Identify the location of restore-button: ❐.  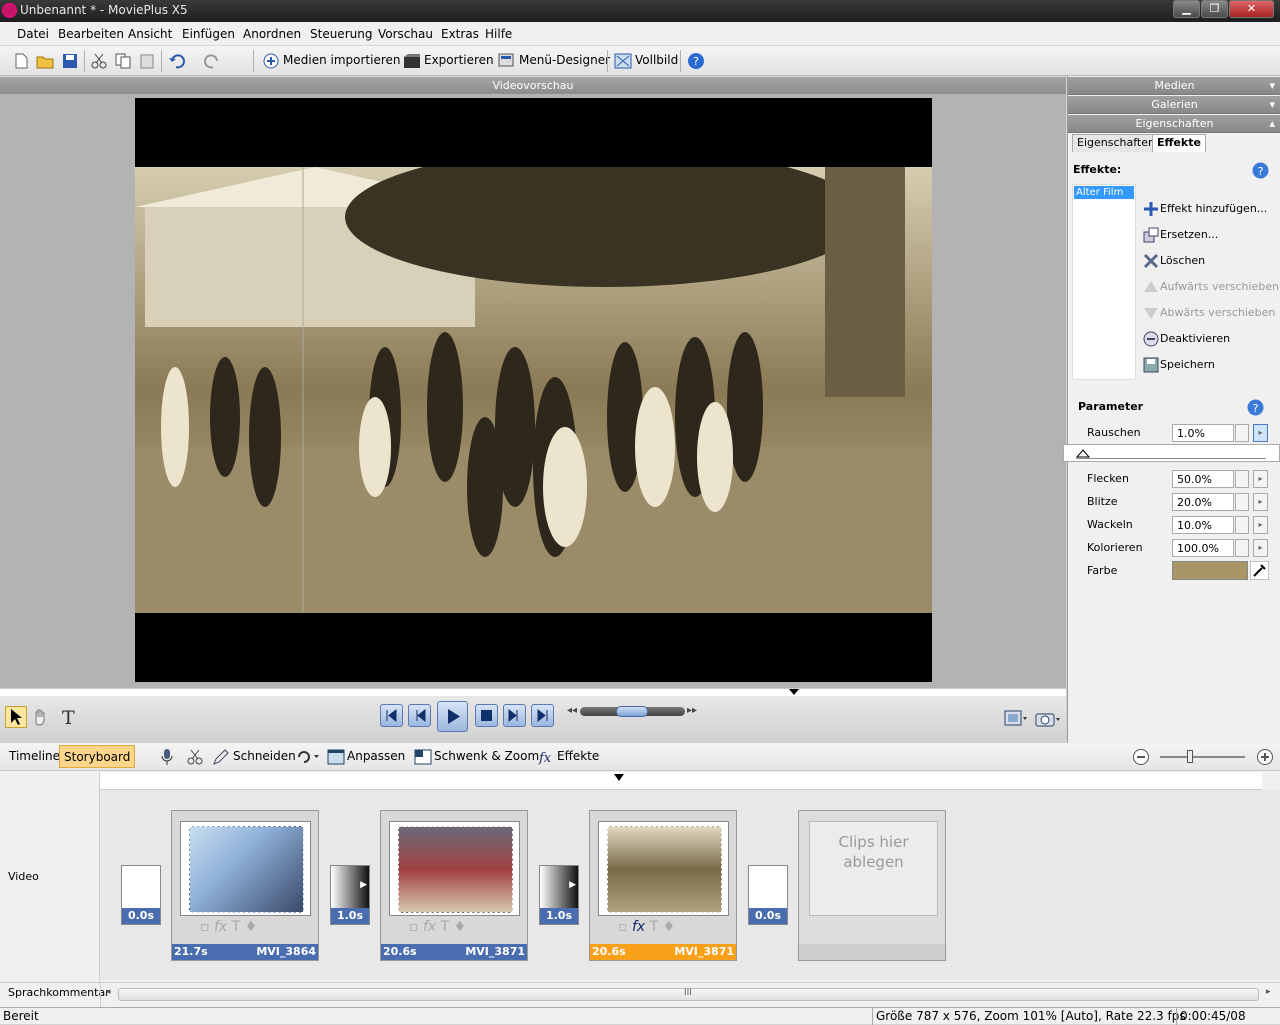
(1214, 9).